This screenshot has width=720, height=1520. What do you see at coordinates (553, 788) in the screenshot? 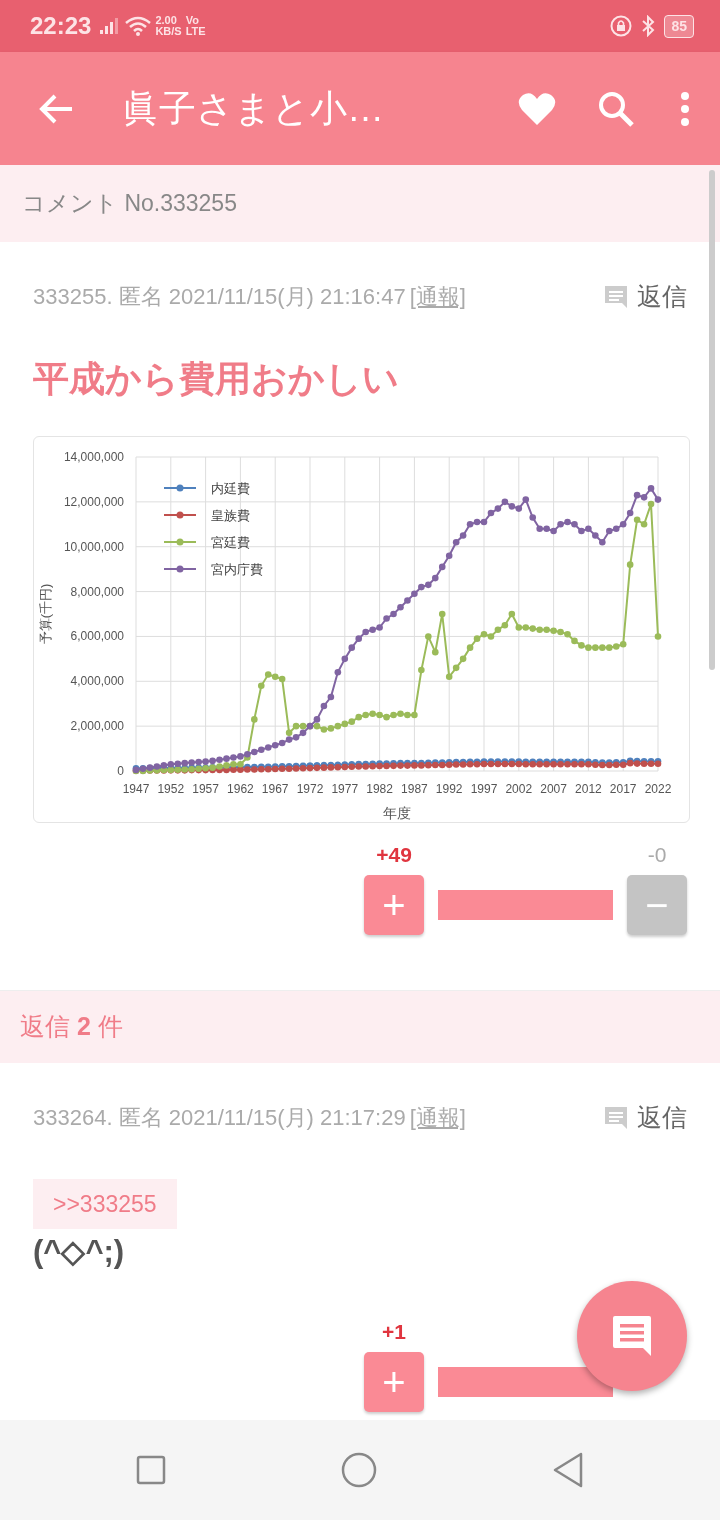
I see `x-tick-label: 2007` at bounding box center [553, 788].